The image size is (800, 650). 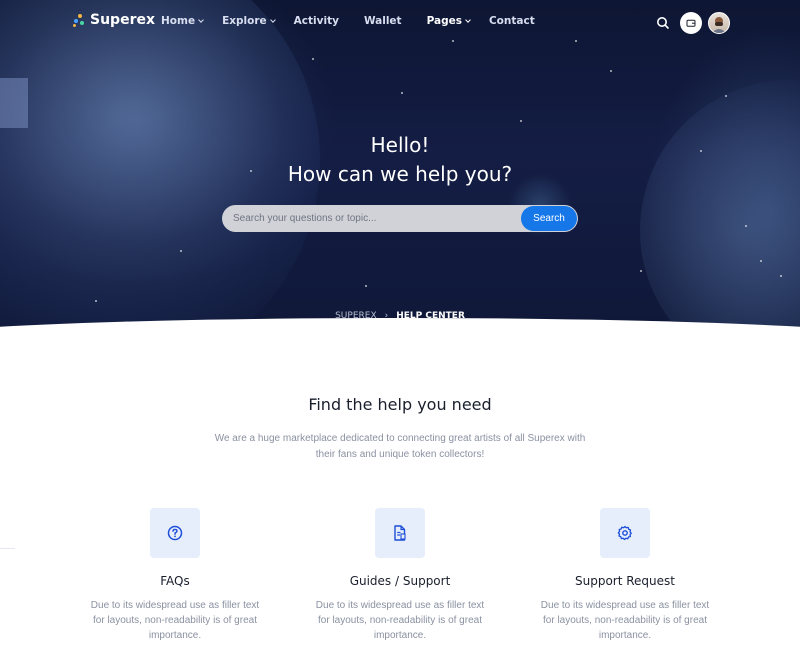 What do you see at coordinates (400, 329) in the screenshot?
I see `hero-bottom-curve` at bounding box center [400, 329].